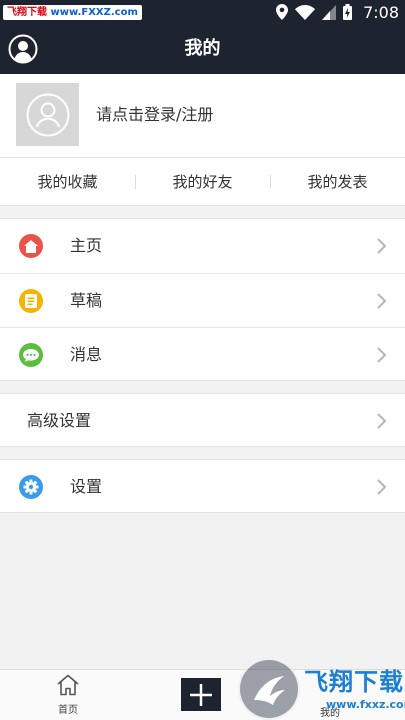  I want to click on settings-gear-icon, so click(31, 487).